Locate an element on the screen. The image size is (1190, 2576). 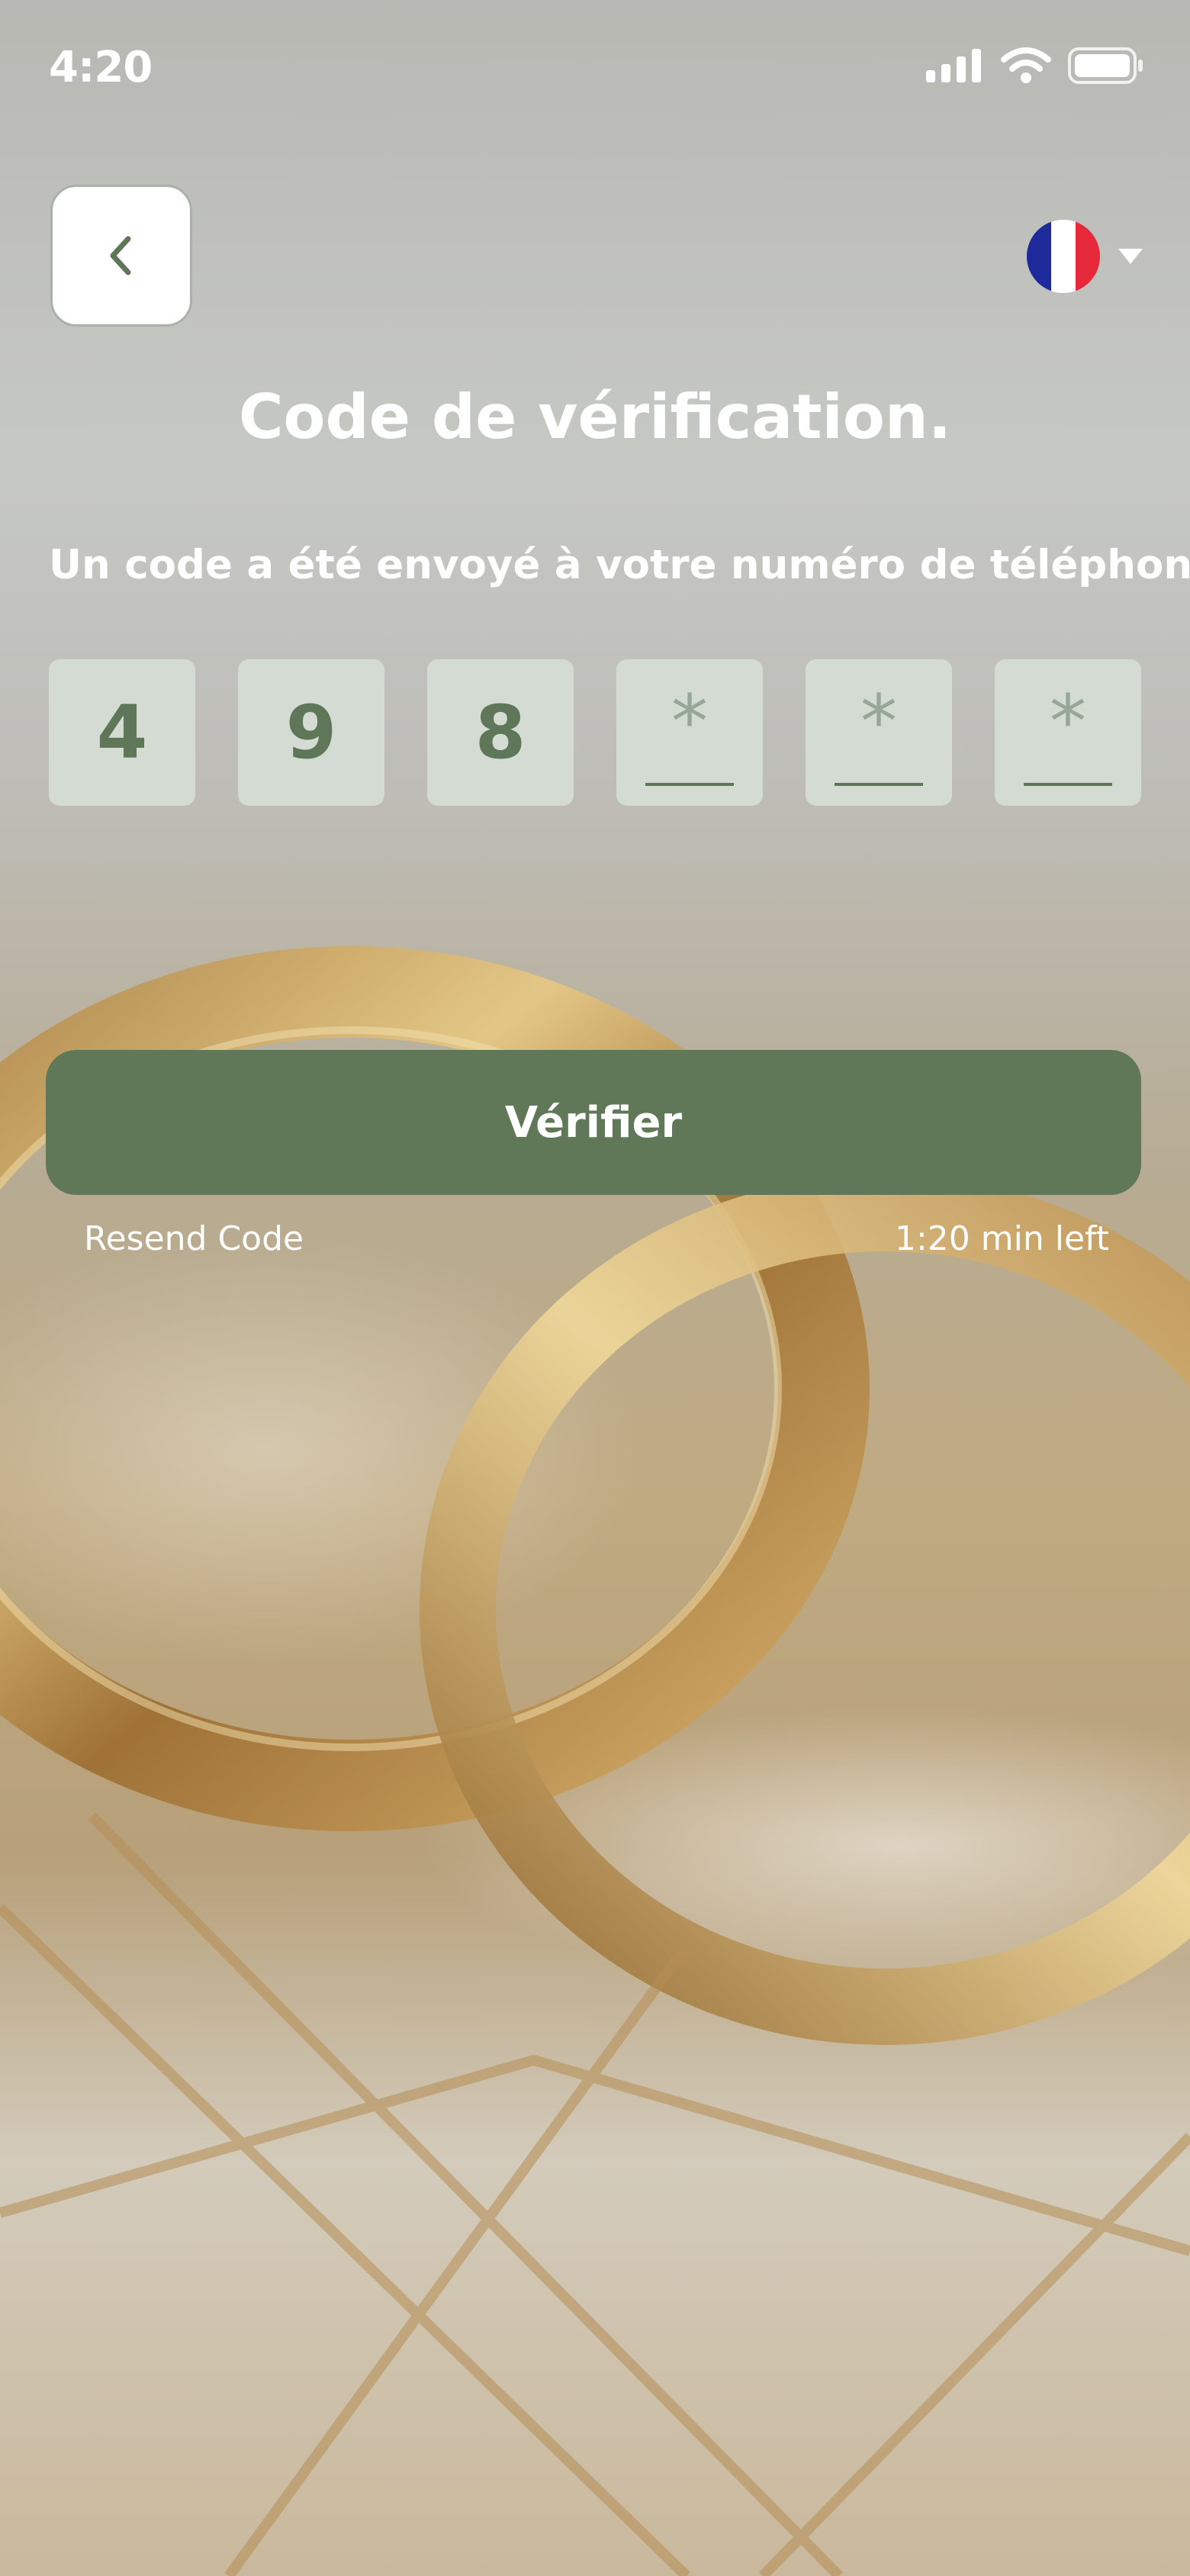
otp-digit: 4 is located at coordinates (122, 732).